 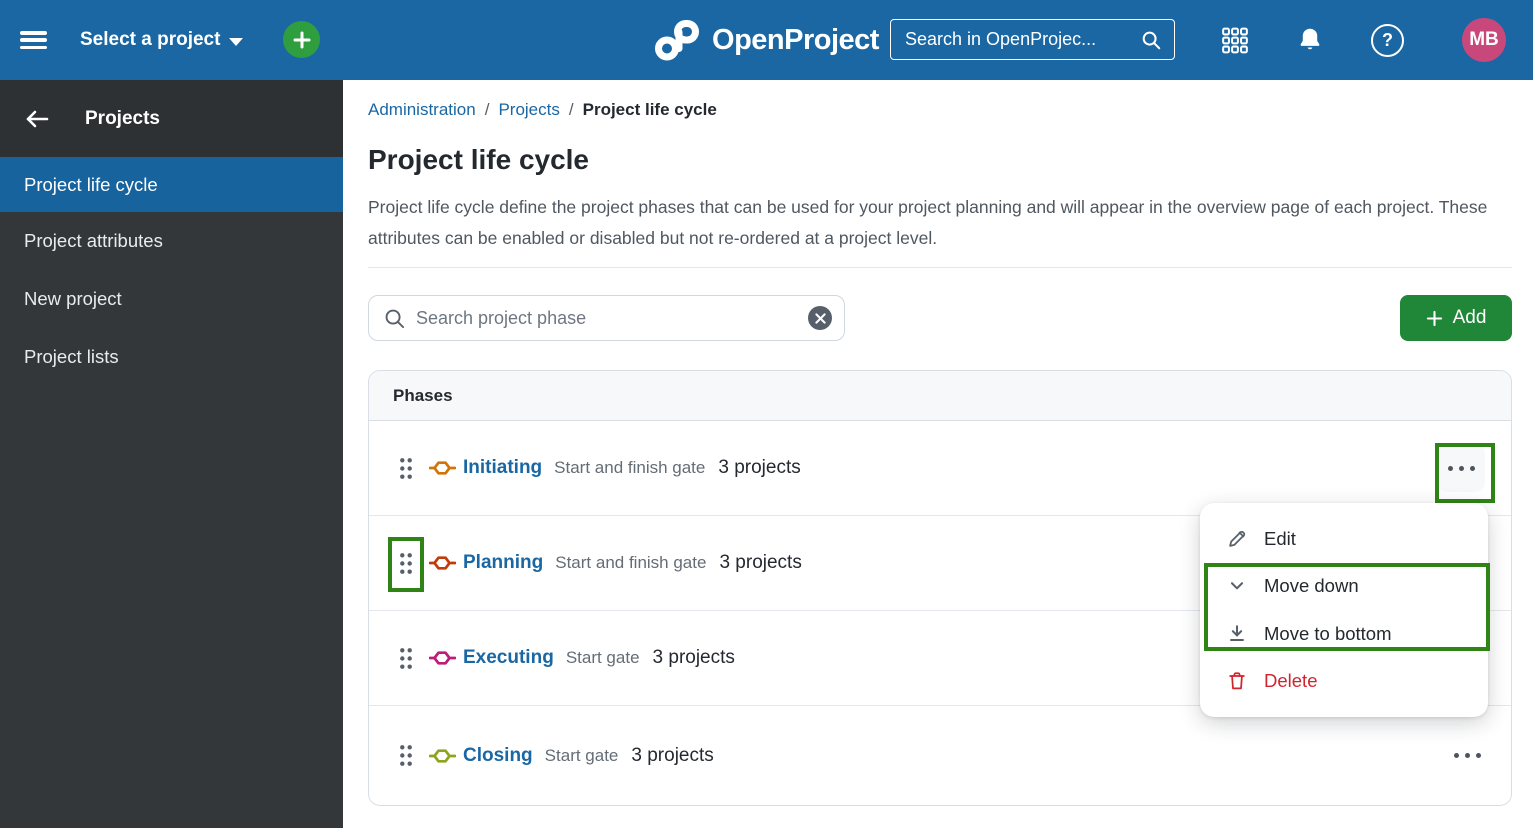 What do you see at coordinates (1344, 682) in the screenshot?
I see `menu-item-delete: Delete` at bounding box center [1344, 682].